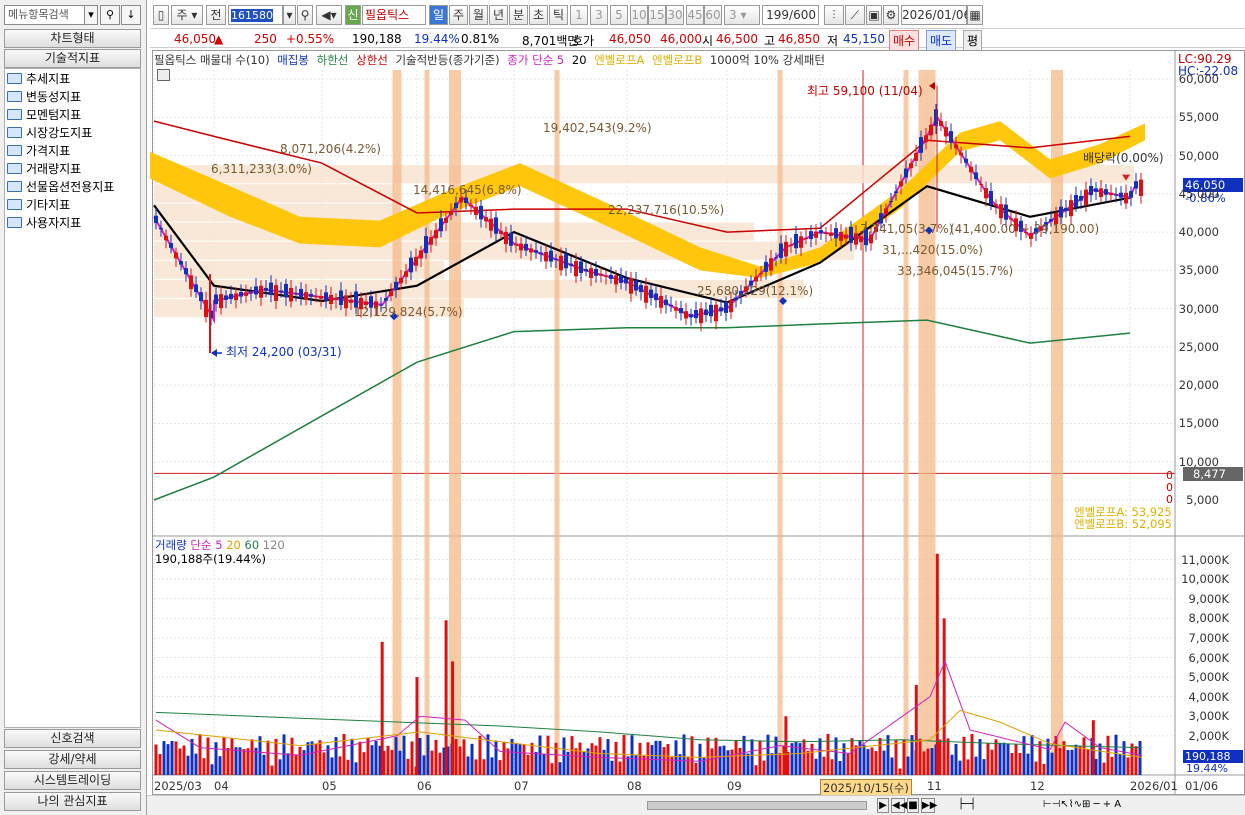 This screenshot has height=815, width=1245. Describe the element at coordinates (757, 805) in the screenshot. I see `scroll-thumb` at that location.